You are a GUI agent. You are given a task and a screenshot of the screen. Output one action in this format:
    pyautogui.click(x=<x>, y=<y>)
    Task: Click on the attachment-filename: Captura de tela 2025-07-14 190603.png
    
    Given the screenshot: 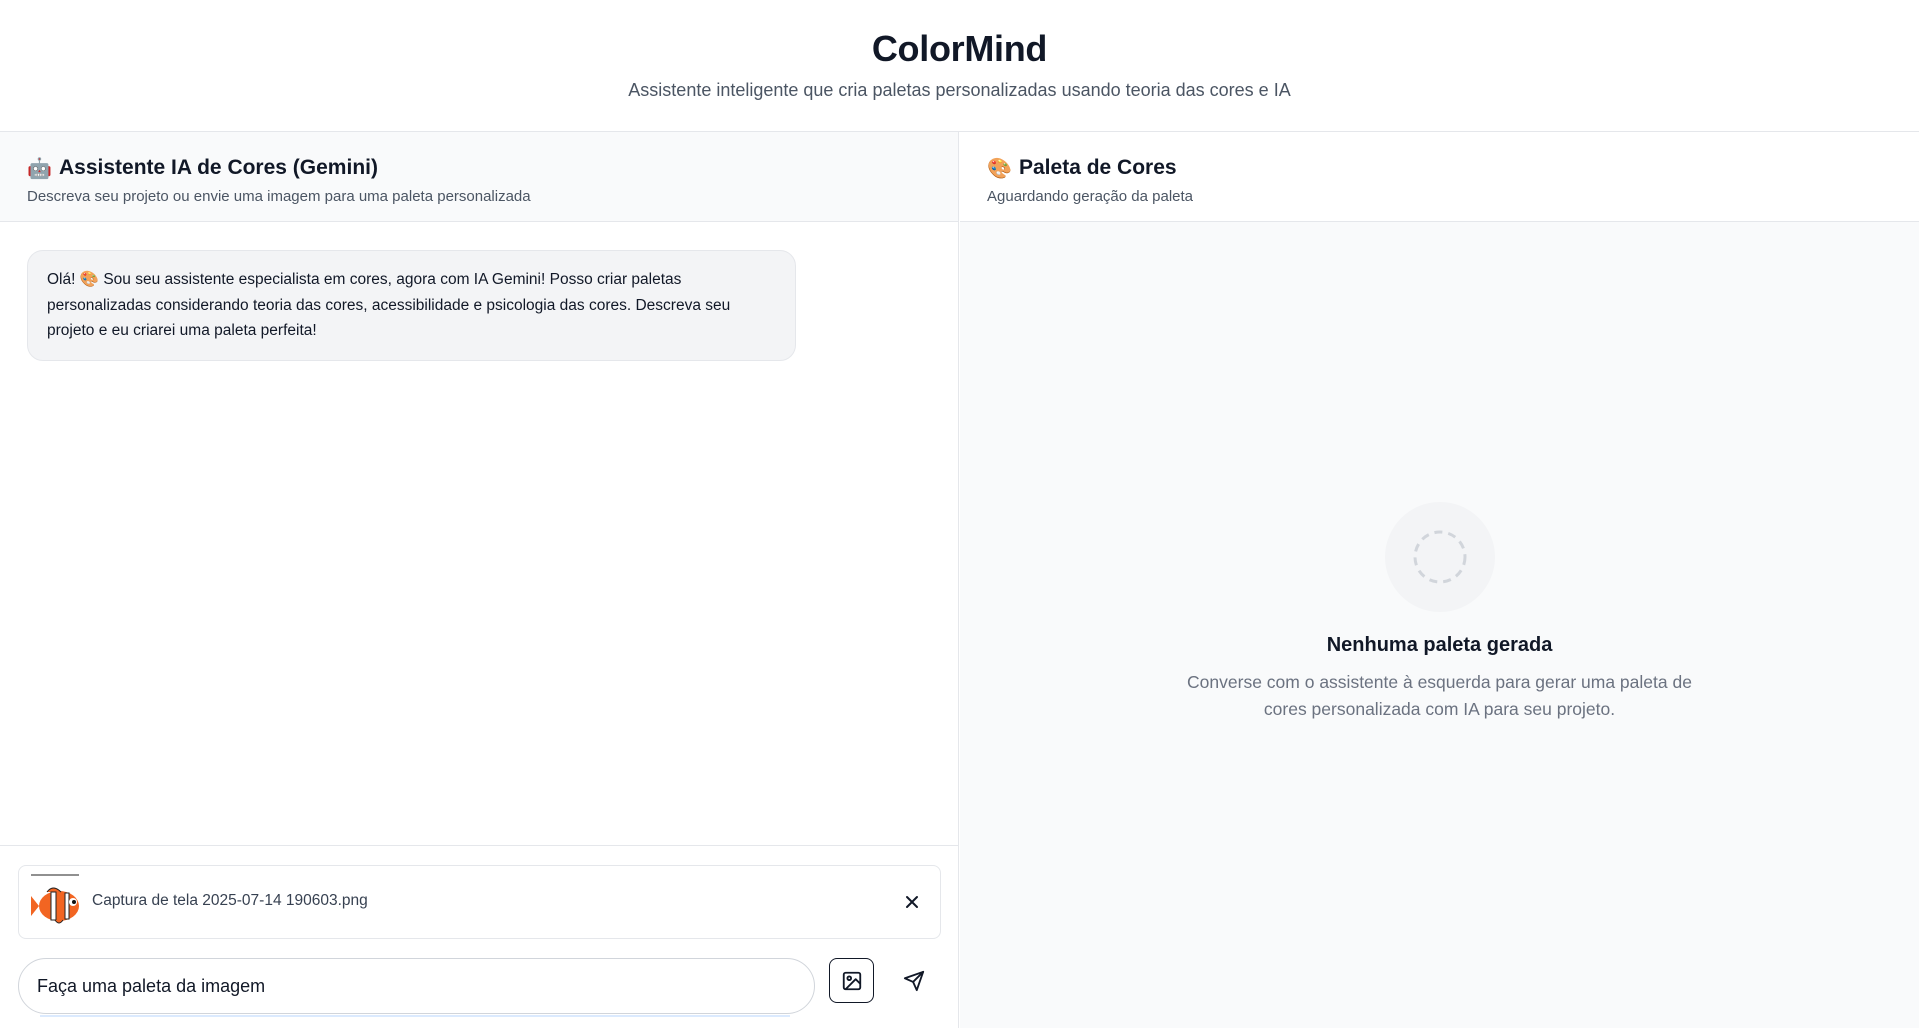 What is the action you would take?
    pyautogui.click(x=230, y=900)
    